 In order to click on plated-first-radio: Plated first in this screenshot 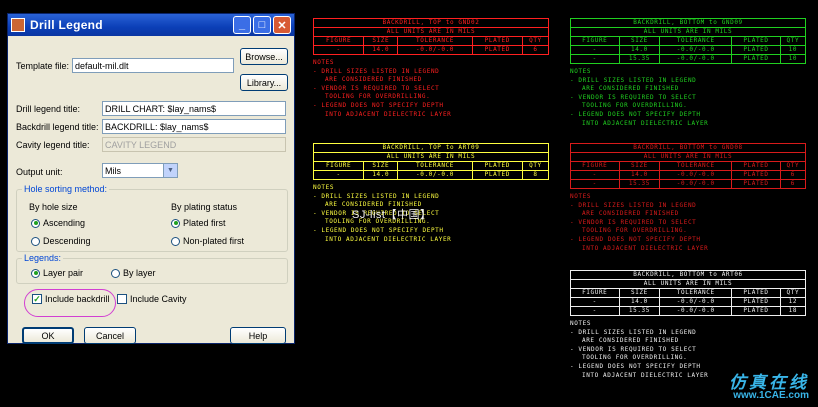, I will do `click(198, 223)`.